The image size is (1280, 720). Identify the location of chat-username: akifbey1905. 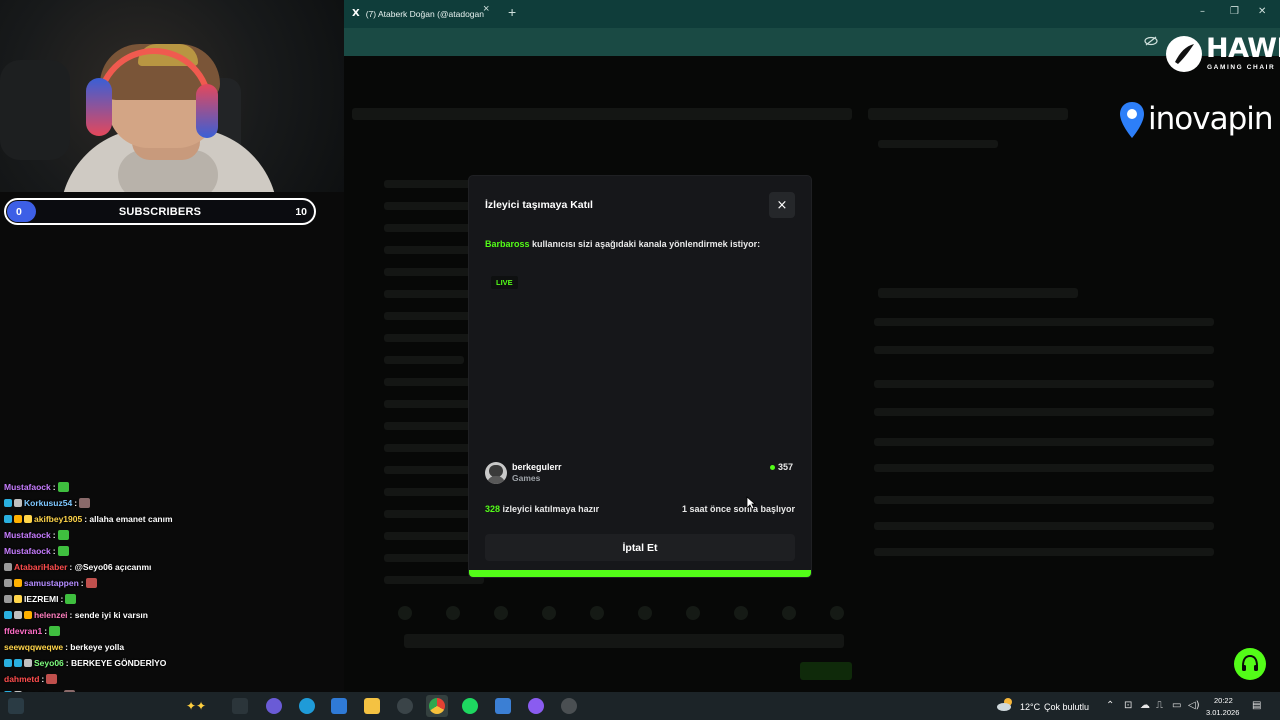
(58, 519).